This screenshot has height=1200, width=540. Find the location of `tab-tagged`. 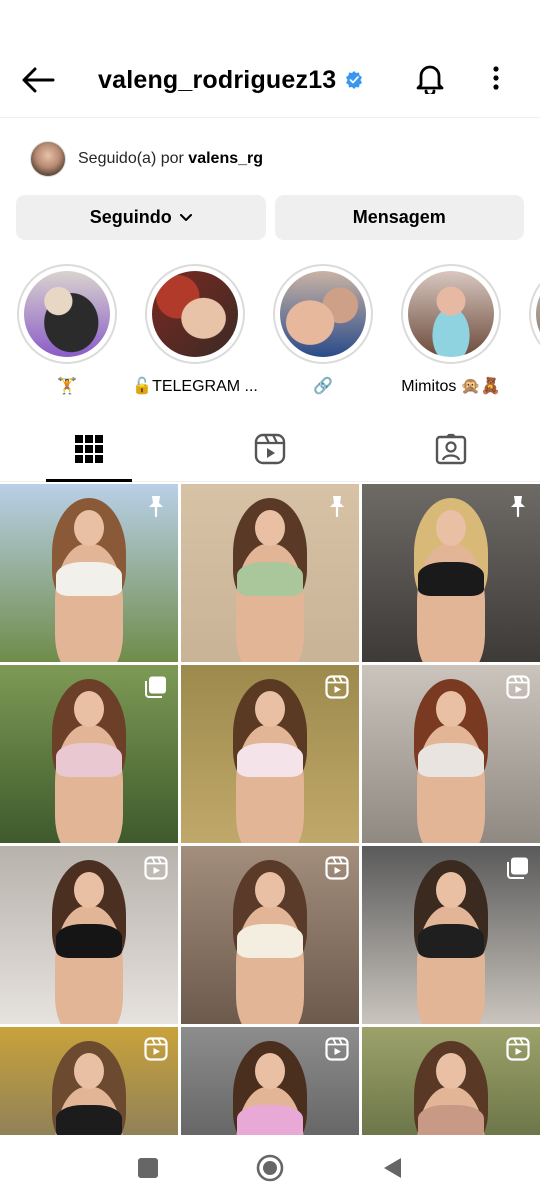

tab-tagged is located at coordinates (451, 449).